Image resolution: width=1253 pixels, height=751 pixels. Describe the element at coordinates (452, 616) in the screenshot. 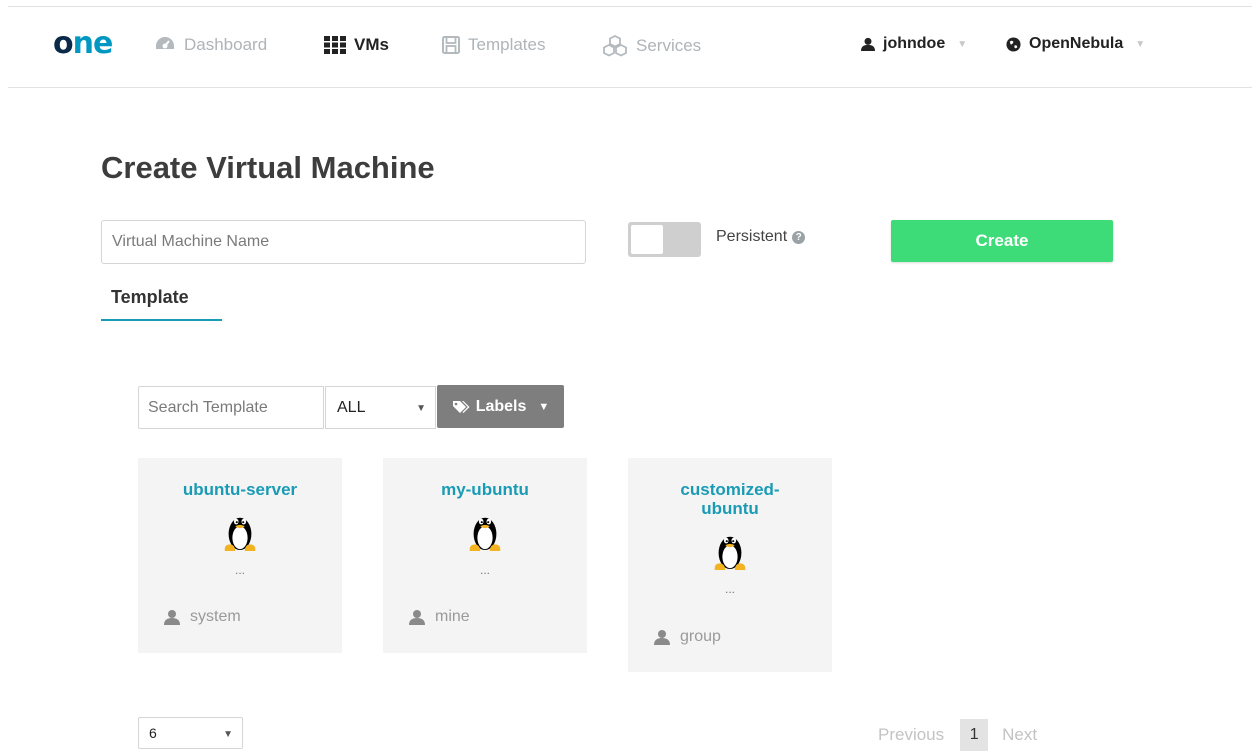

I see `template-owner-label: mine` at that location.